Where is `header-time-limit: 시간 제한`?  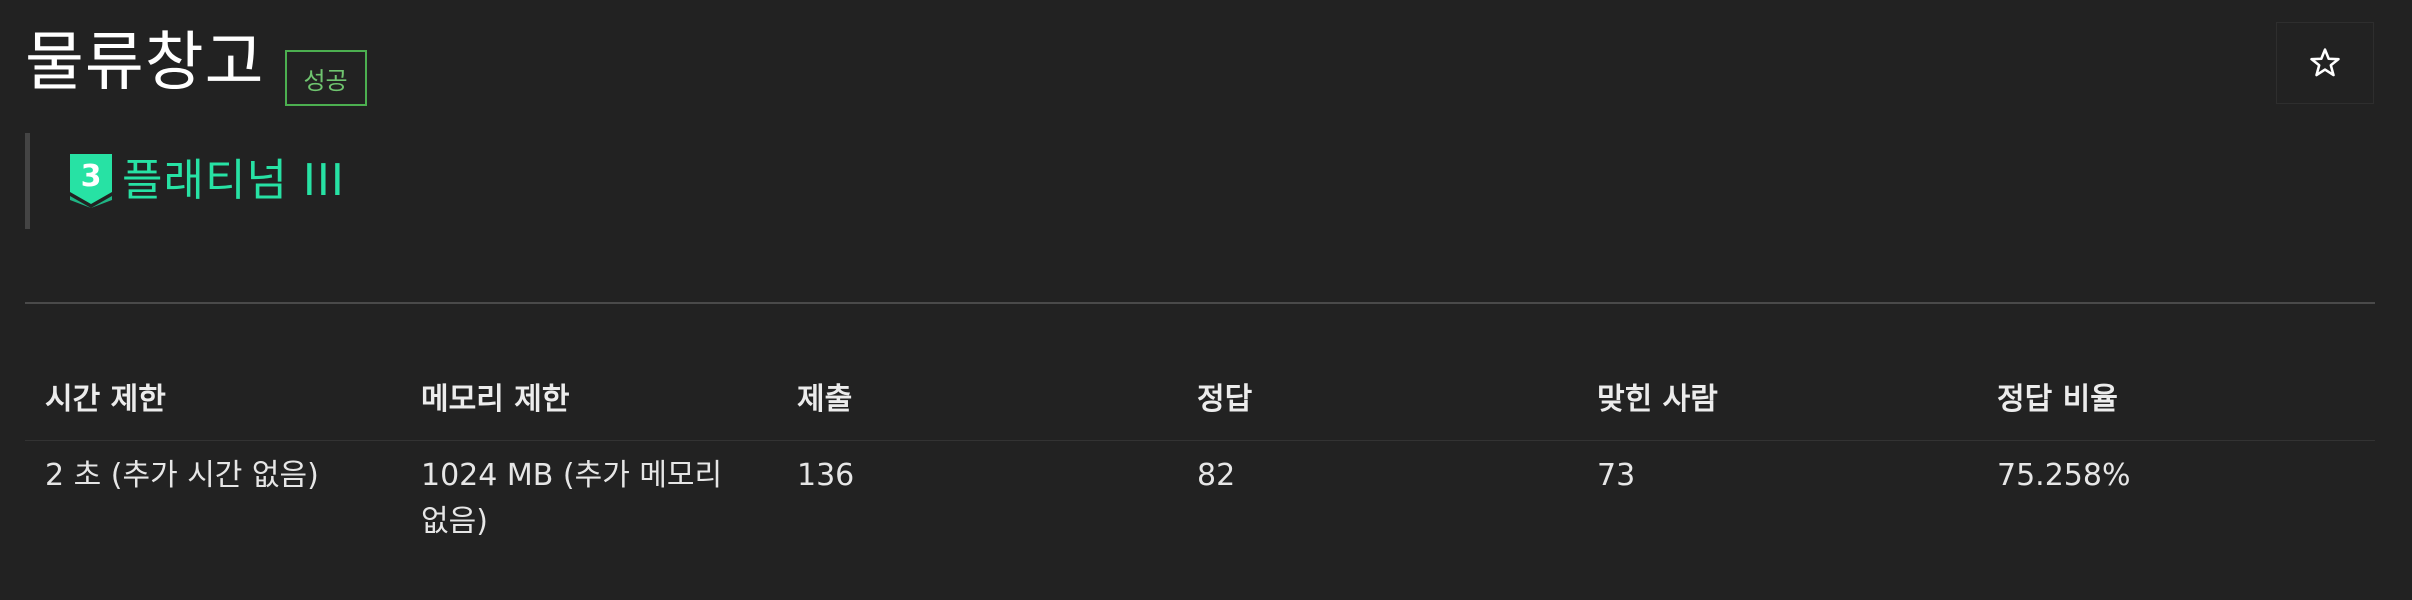 header-time-limit: 시간 제한 is located at coordinates (105, 399).